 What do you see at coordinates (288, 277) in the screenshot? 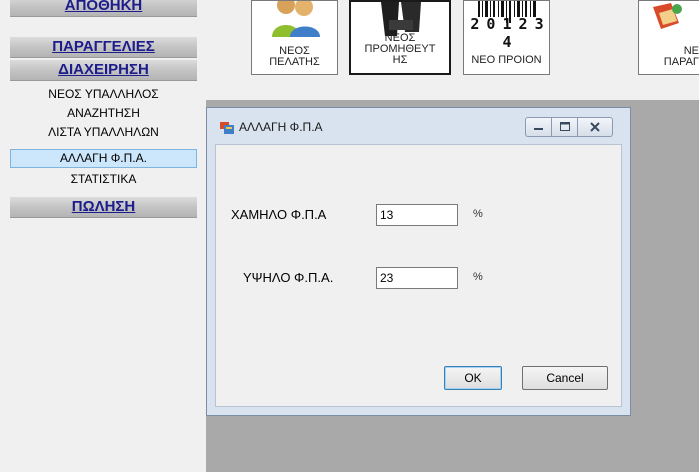
I see `high-vat-label: ΥΨΗΛΟ Φ.Π.Α.` at bounding box center [288, 277].